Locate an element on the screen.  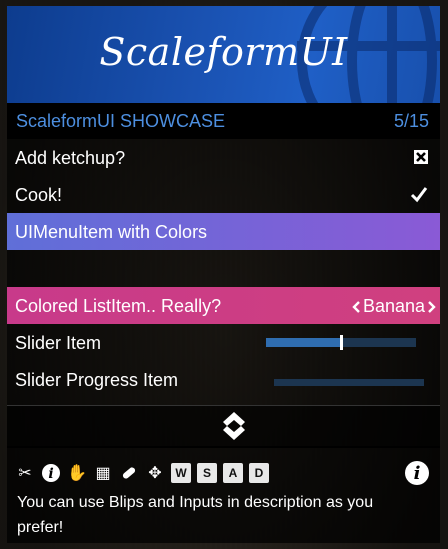
slider-track is located at coordinates (341, 342).